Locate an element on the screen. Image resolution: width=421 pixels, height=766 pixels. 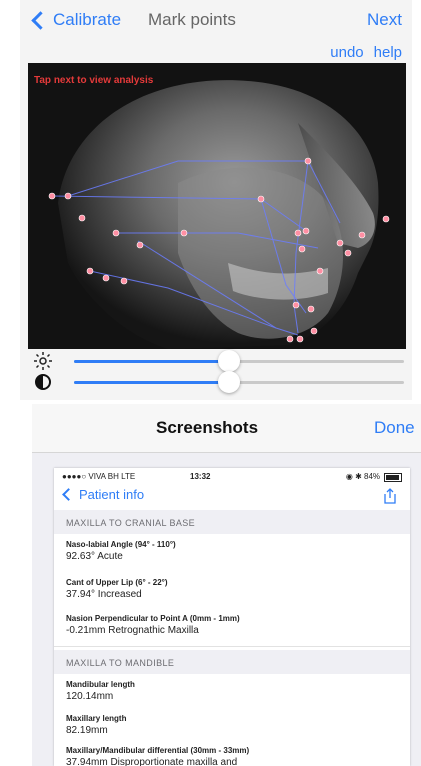
screenshots-title: Screenshots is located at coordinates (207, 427).